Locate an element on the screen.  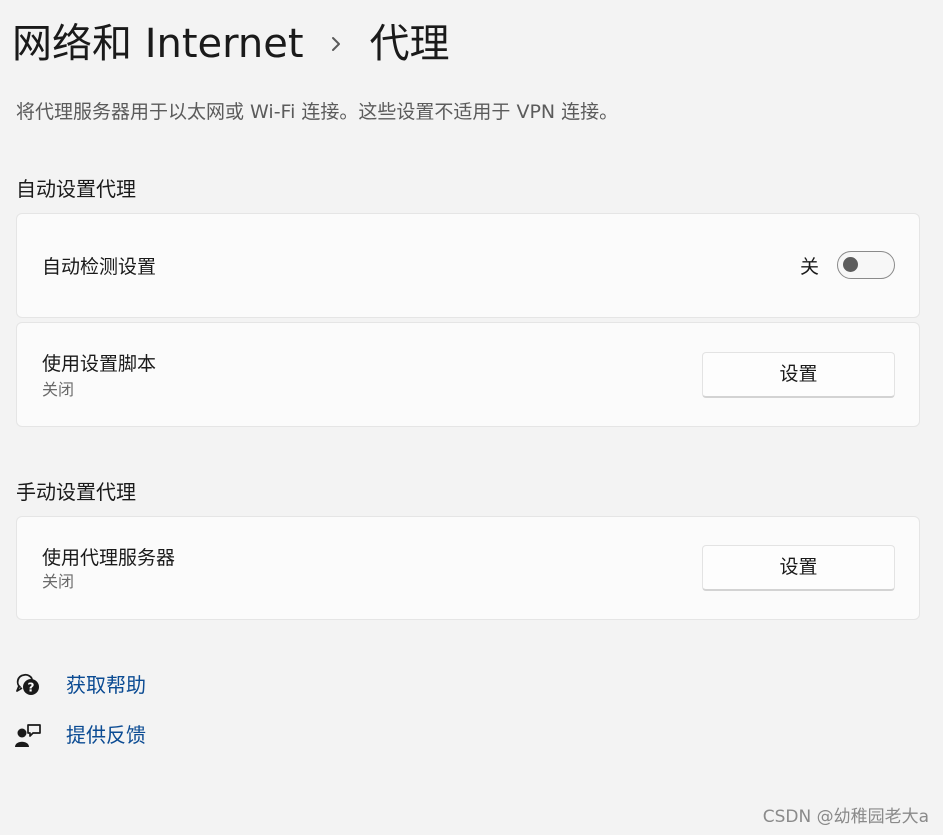
setup-script-status: 关闭 is located at coordinates (58, 389).